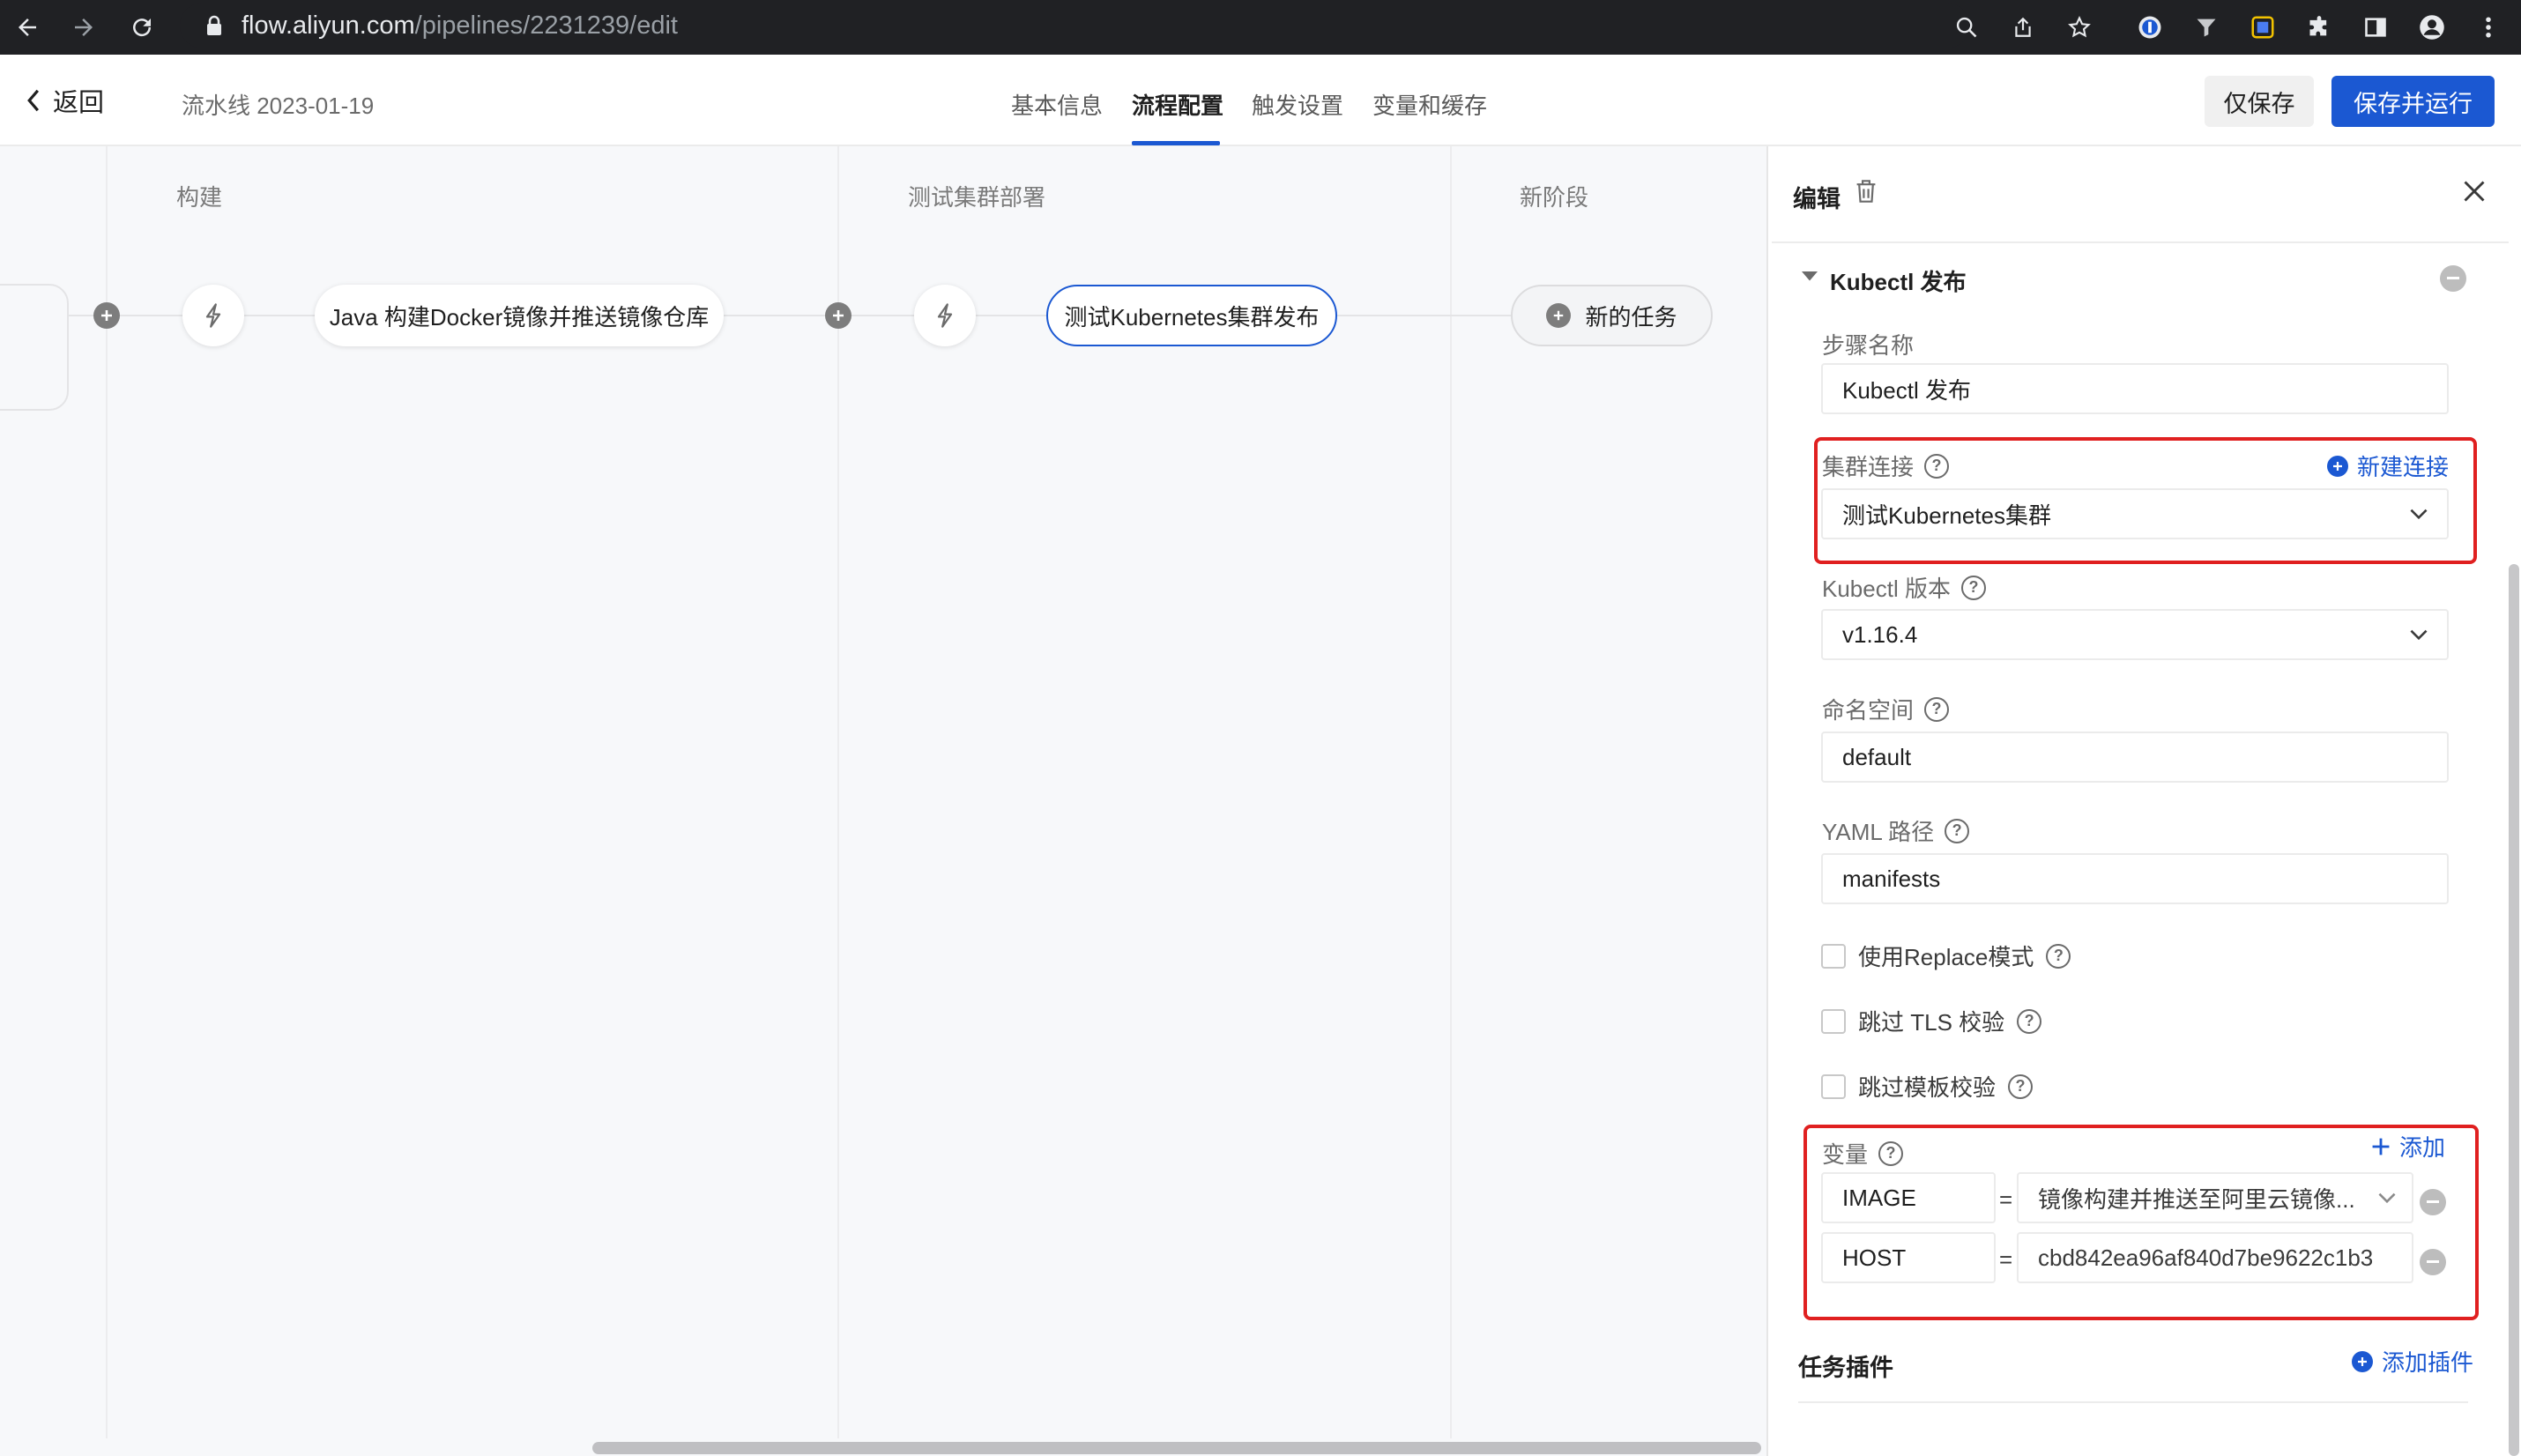  What do you see at coordinates (2133, 1402) in the screenshot?
I see `plugins-divider` at bounding box center [2133, 1402].